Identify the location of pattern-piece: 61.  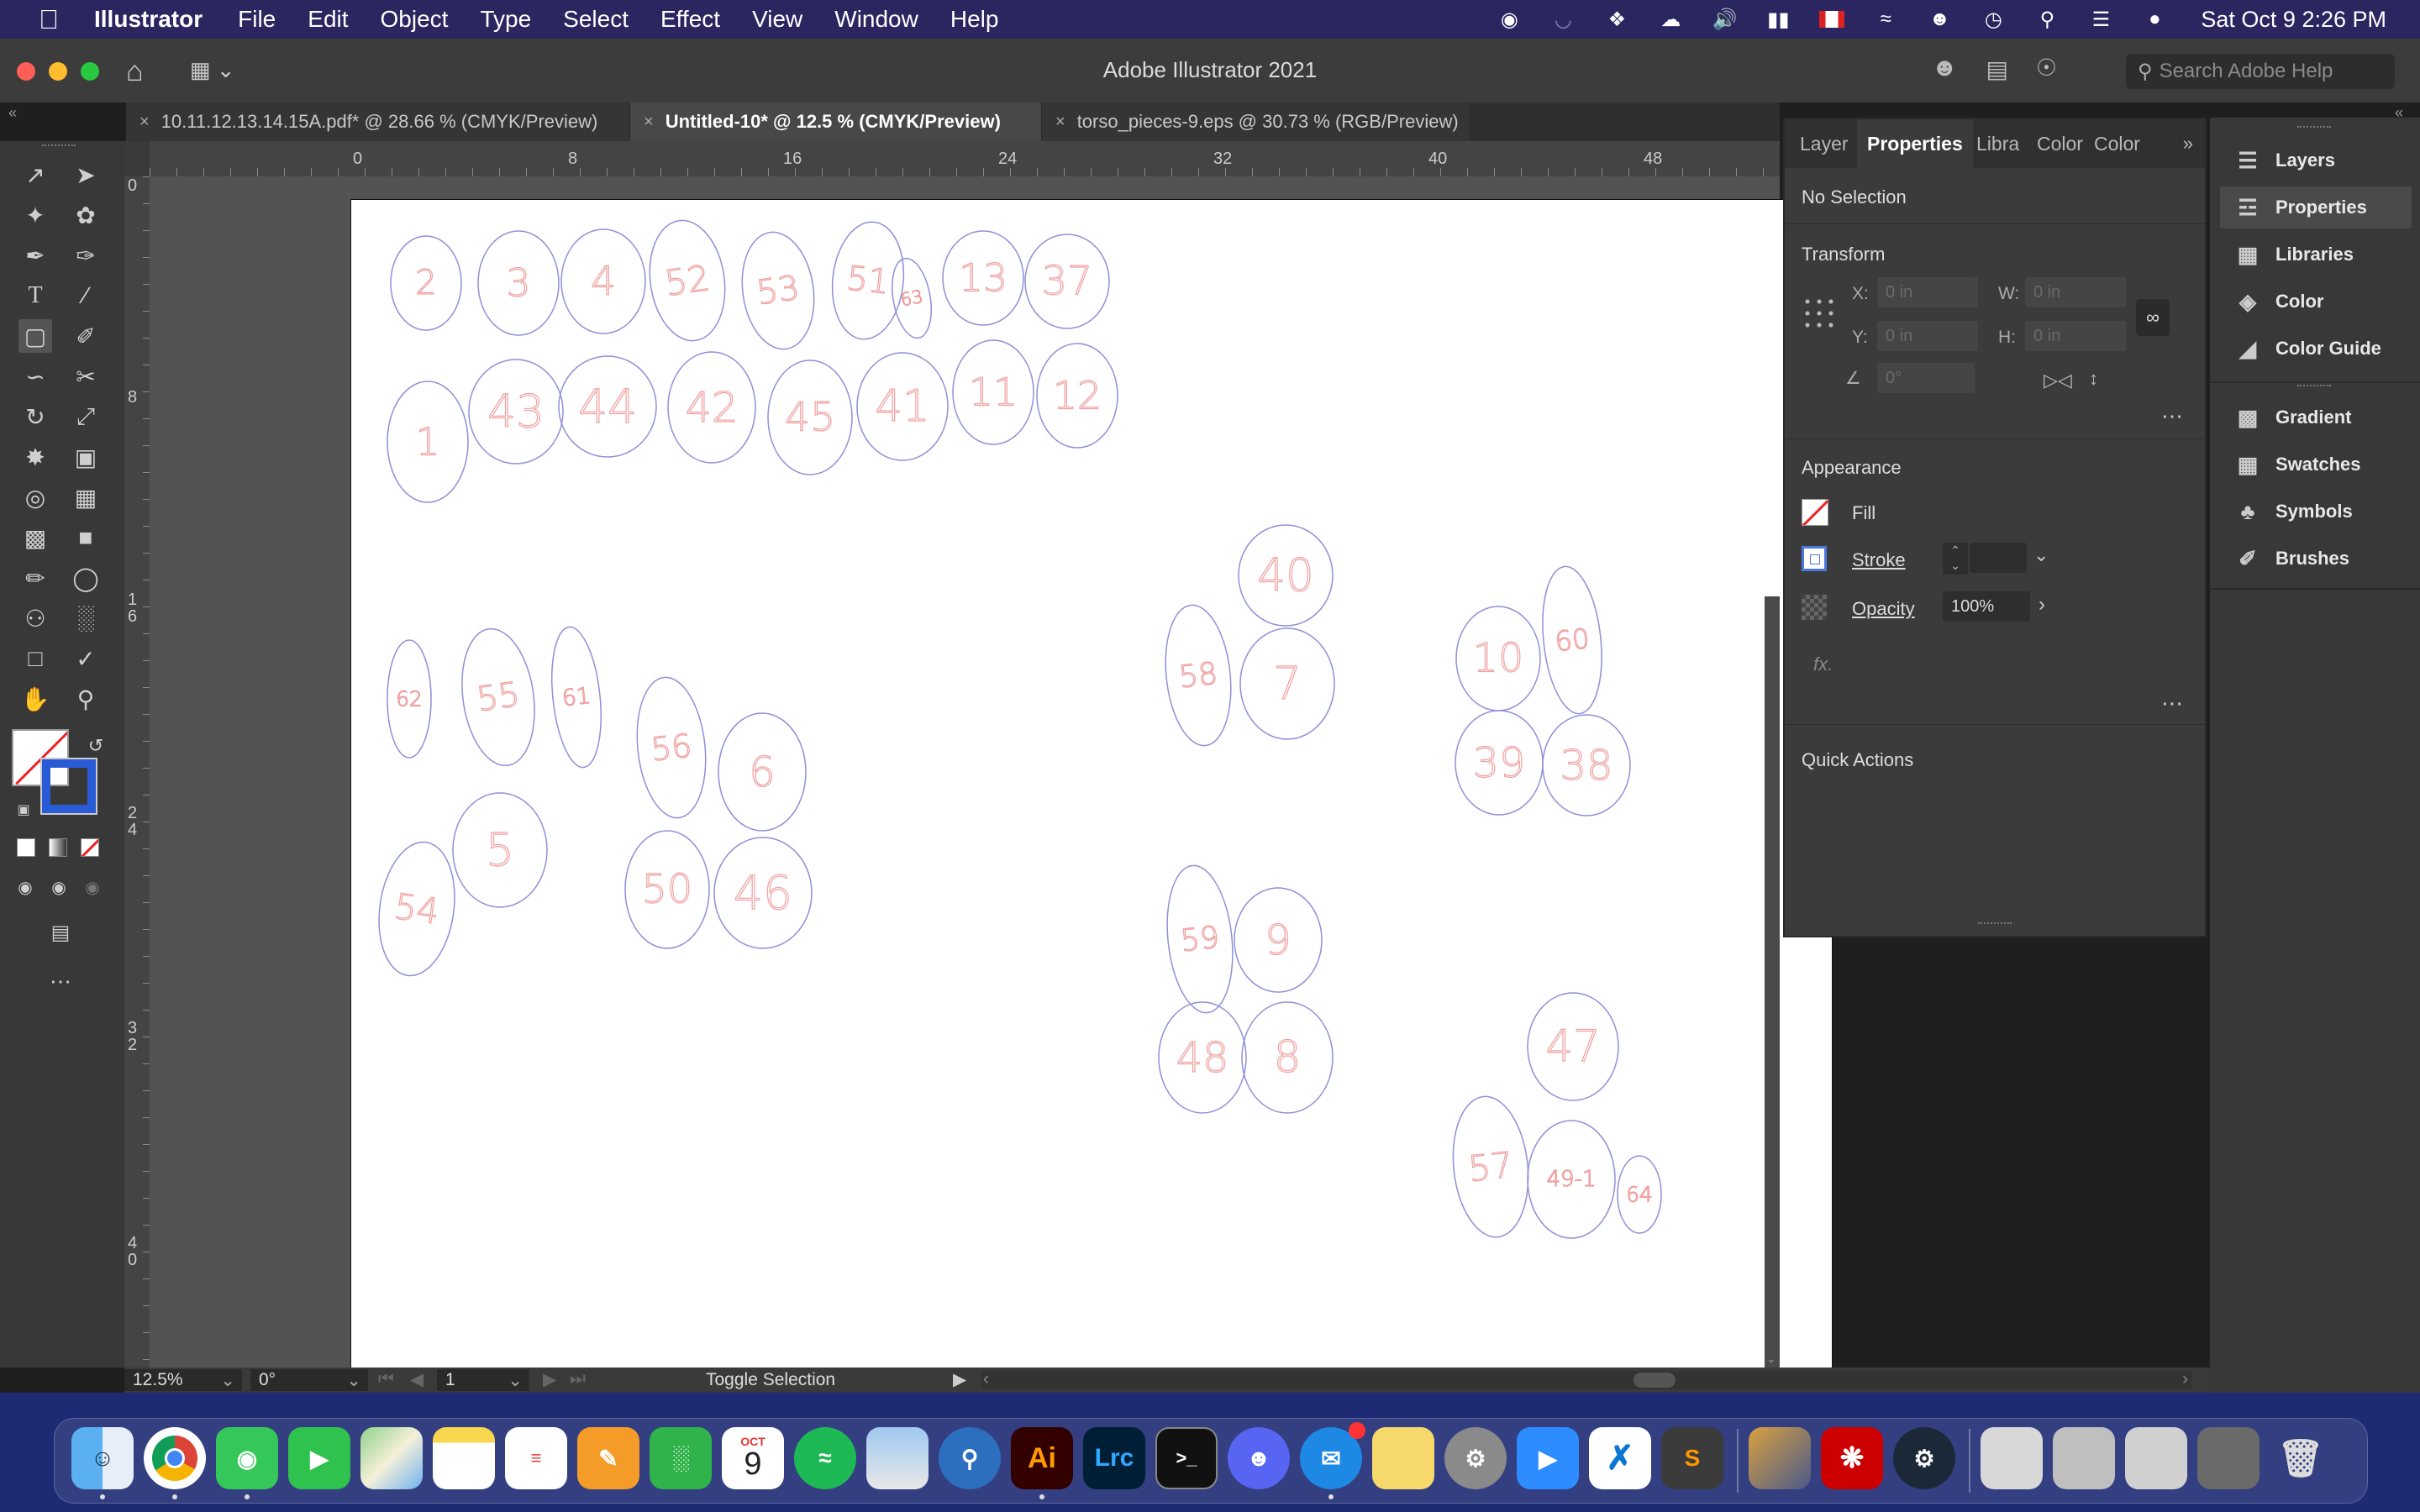
(576, 697).